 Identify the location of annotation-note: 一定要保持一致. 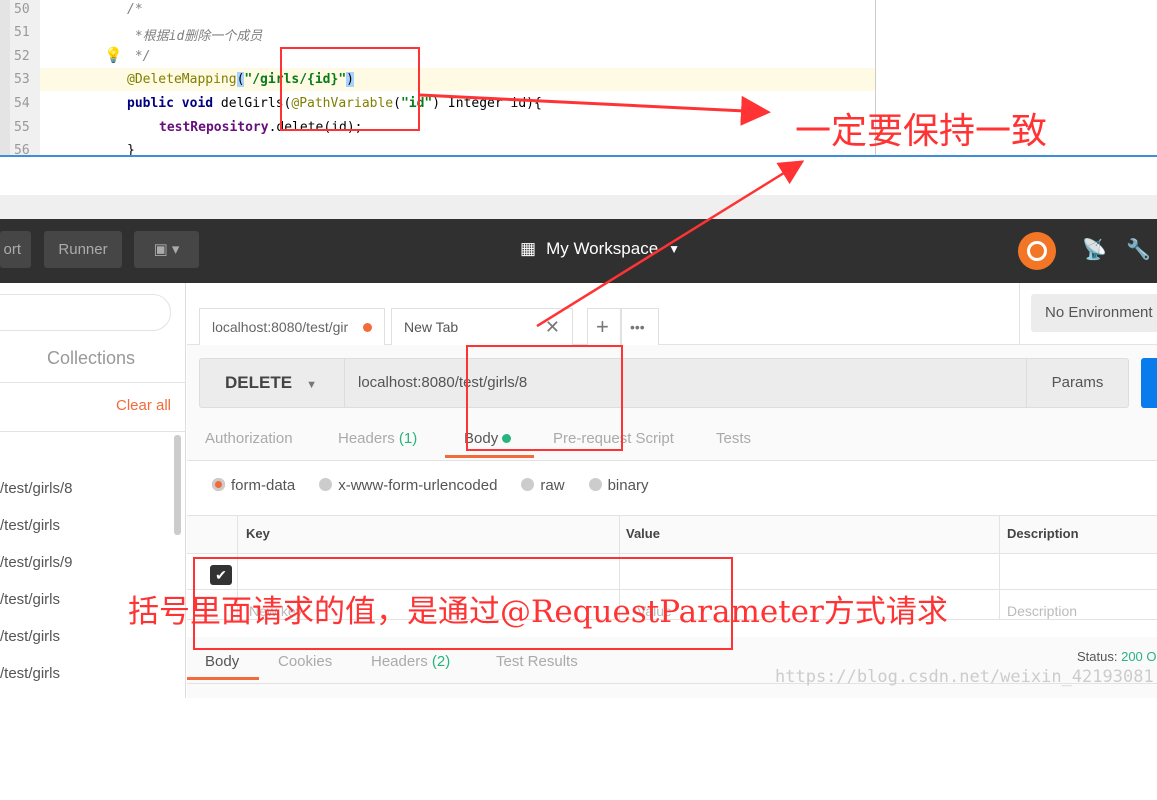
(921, 131).